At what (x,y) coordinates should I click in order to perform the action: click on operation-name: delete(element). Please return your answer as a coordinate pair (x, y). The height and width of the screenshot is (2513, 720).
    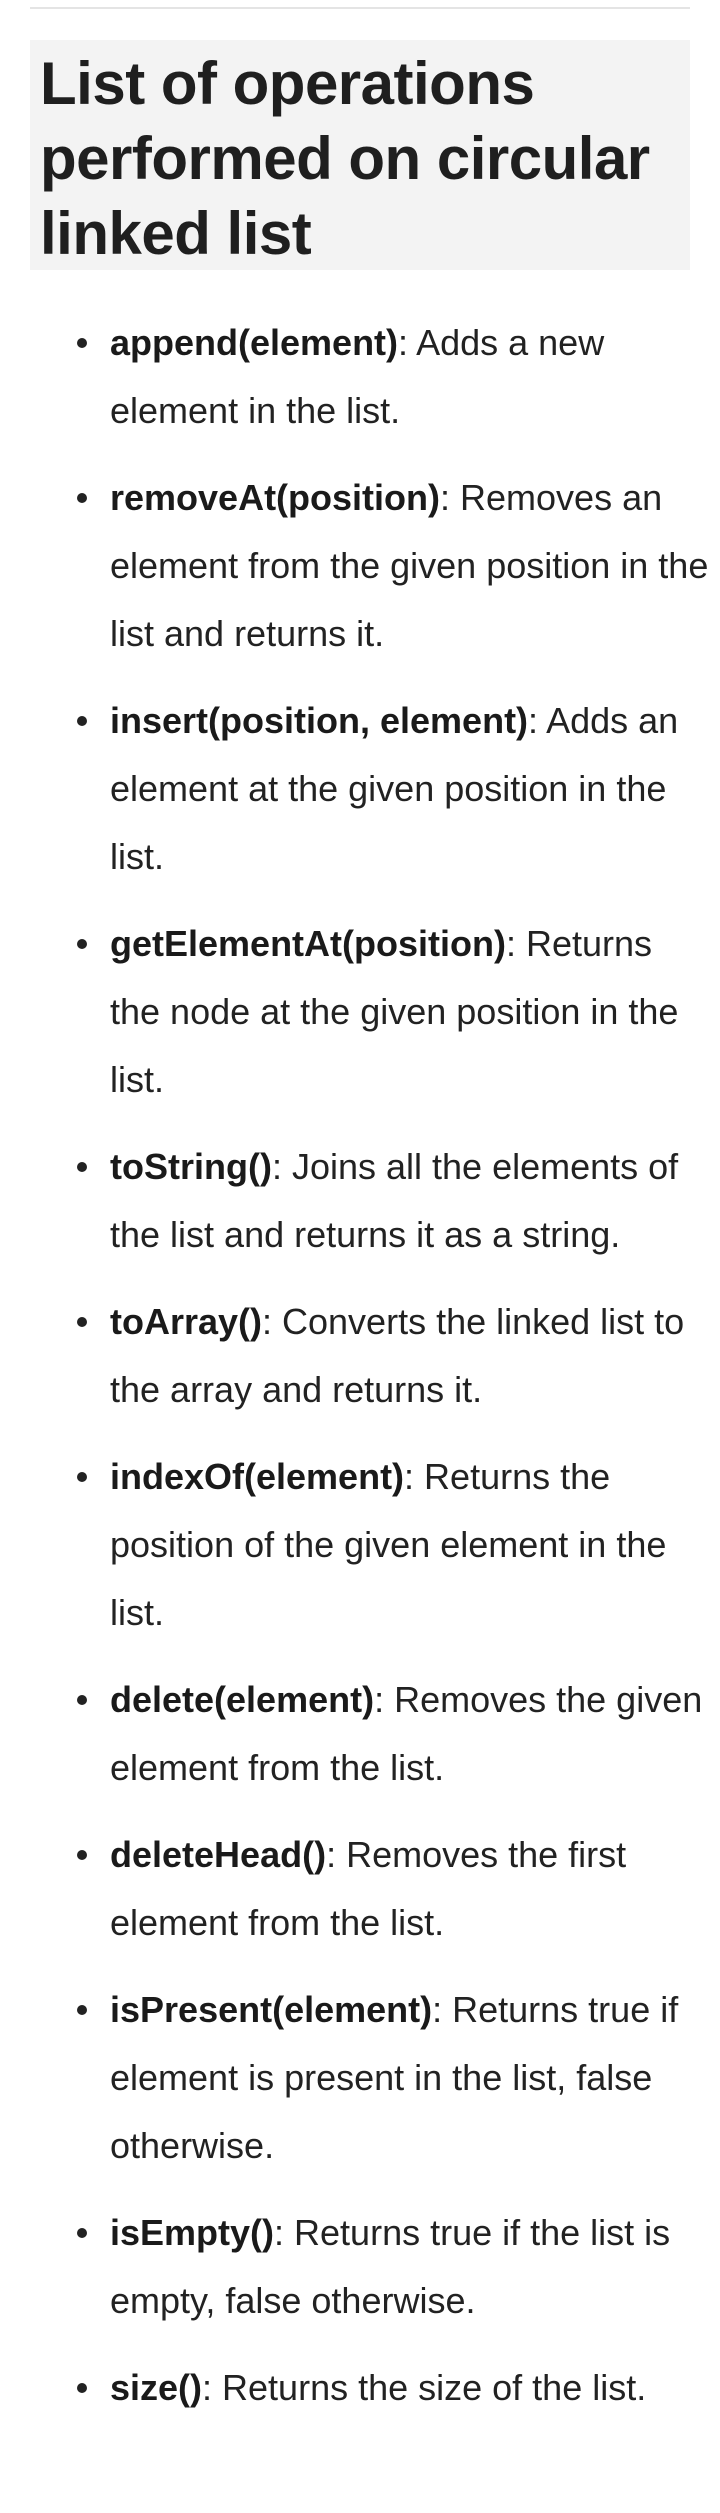
    Looking at the image, I should click on (242, 1699).